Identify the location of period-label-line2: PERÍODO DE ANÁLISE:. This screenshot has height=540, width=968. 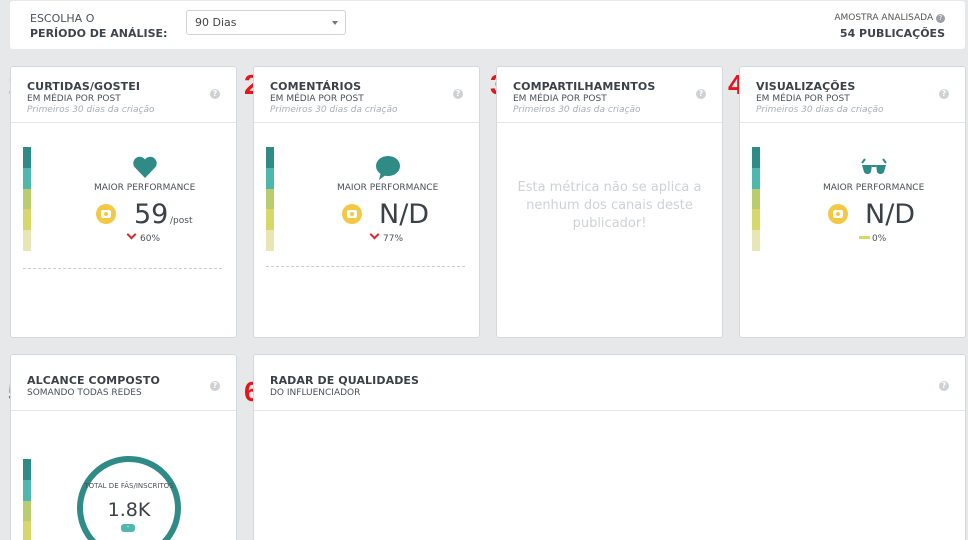
(99, 33).